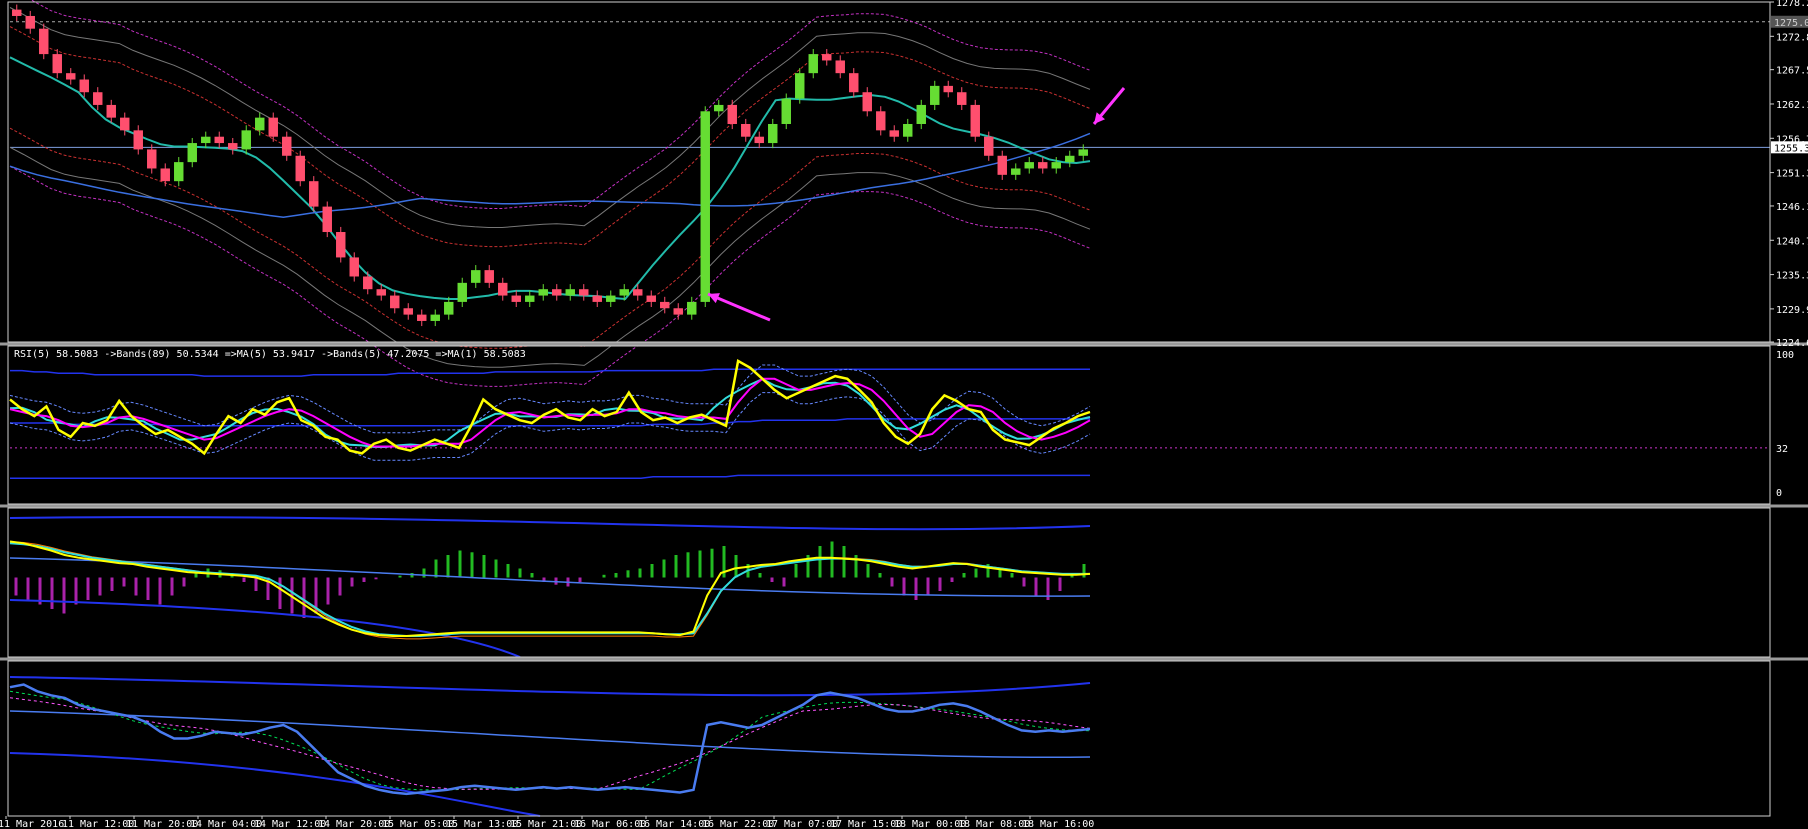  I want to click on price-tick-label: 1246.10, so click(1792, 207).